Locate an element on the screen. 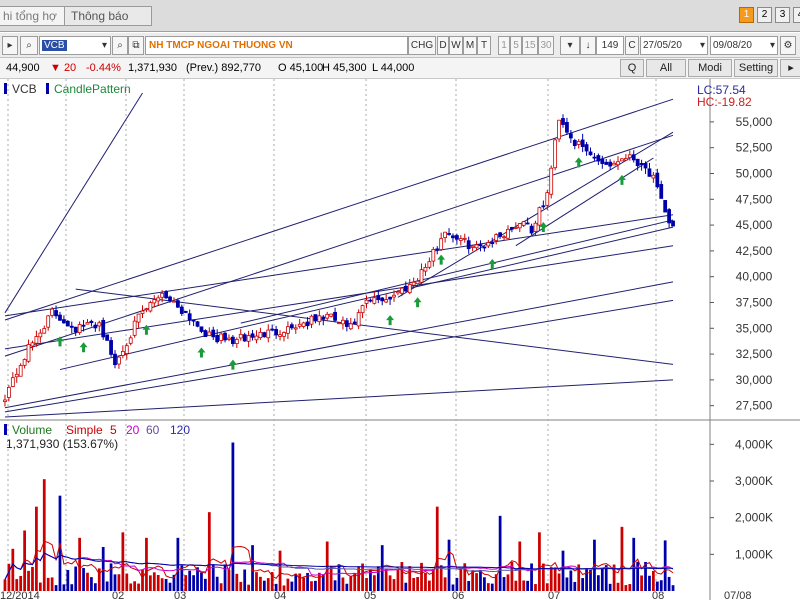 The height and width of the screenshot is (600, 800). modi-button: Modi is located at coordinates (710, 68).